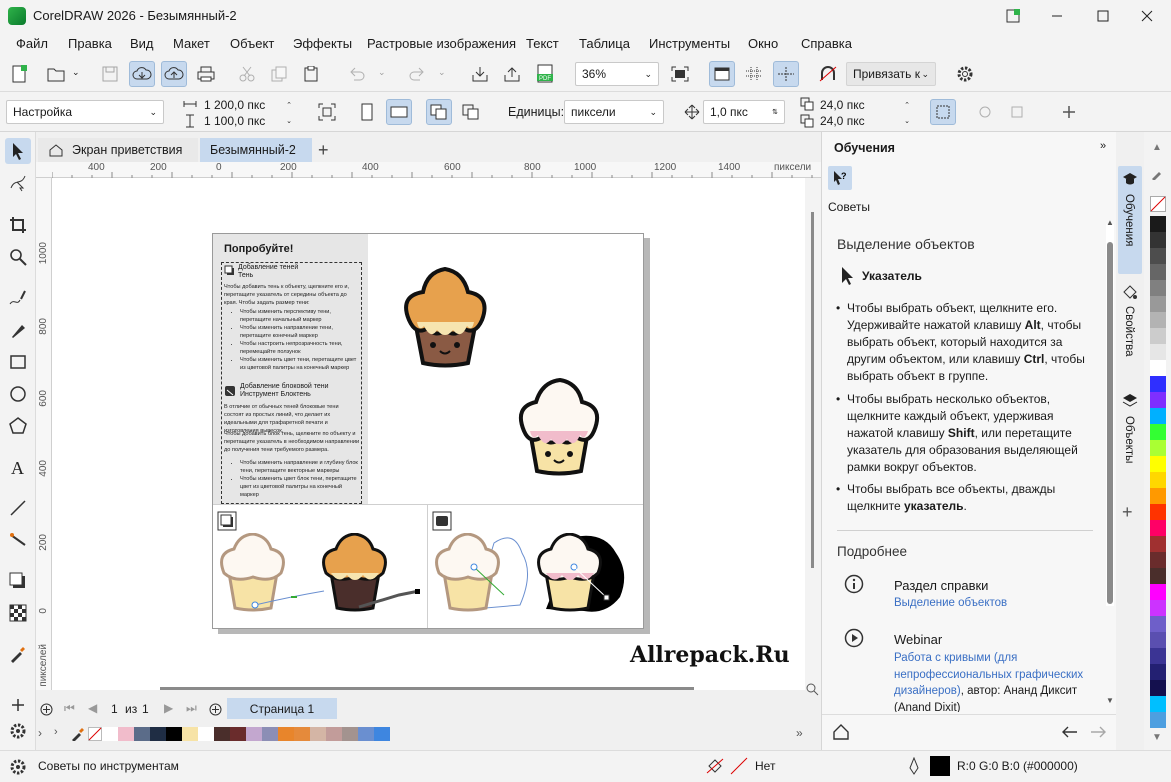 The height and width of the screenshot is (782, 1171). I want to click on close-button, so click(1147, 16).